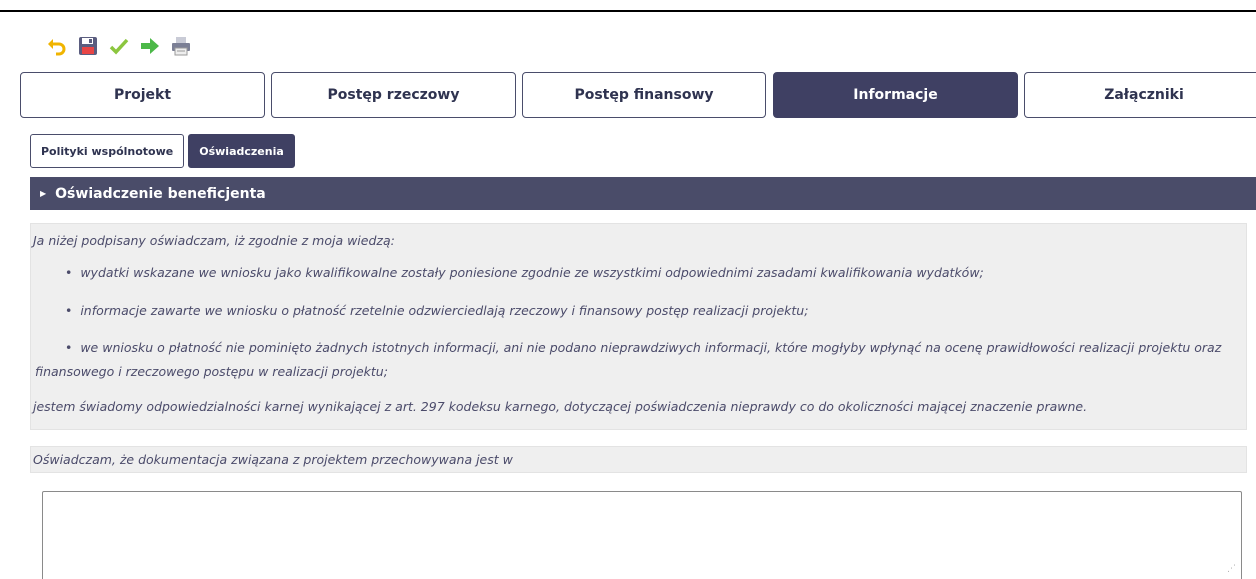 This screenshot has width=1256, height=579. Describe the element at coordinates (107, 151) in the screenshot. I see `subtab-polityki-wspolnotowe: Polityki wspólnotowe` at that location.